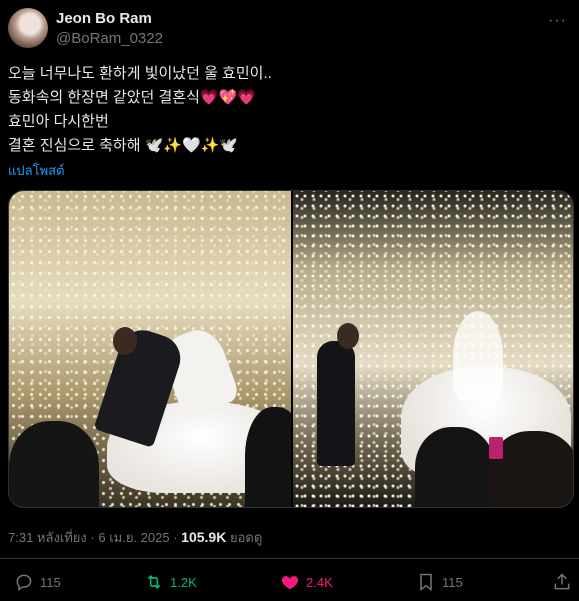 Image resolution: width=579 pixels, height=601 pixels. What do you see at coordinates (319, 582) in the screenshot?
I see `like-count: 2.4K` at bounding box center [319, 582].